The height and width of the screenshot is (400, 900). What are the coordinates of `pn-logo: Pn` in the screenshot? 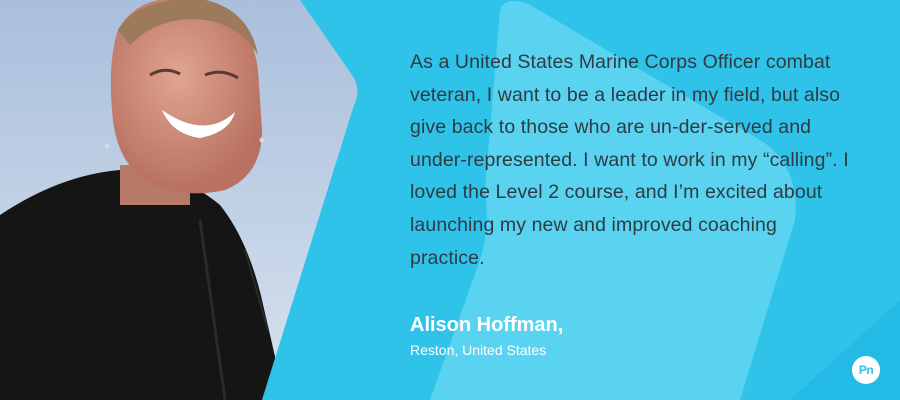 It's located at (866, 370).